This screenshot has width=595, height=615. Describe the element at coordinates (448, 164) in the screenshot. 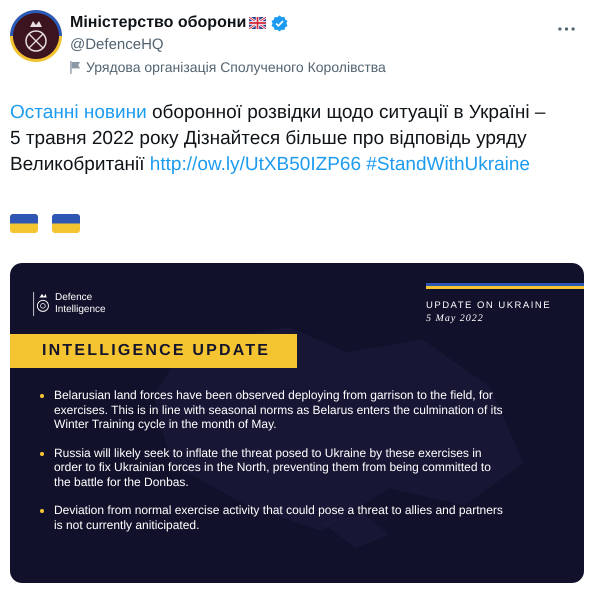

I see `tweet-link: #StandWithUkraine` at that location.